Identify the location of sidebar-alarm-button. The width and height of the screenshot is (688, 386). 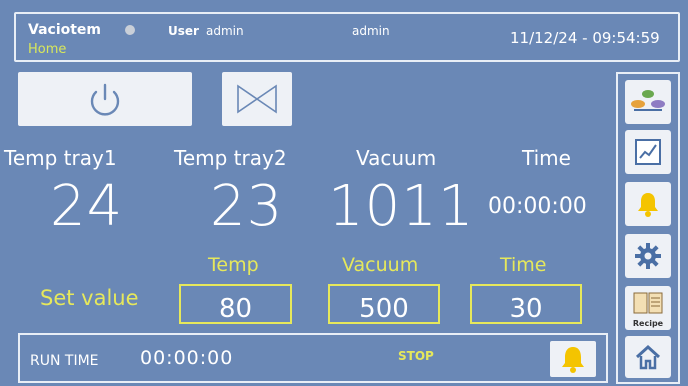
(648, 204).